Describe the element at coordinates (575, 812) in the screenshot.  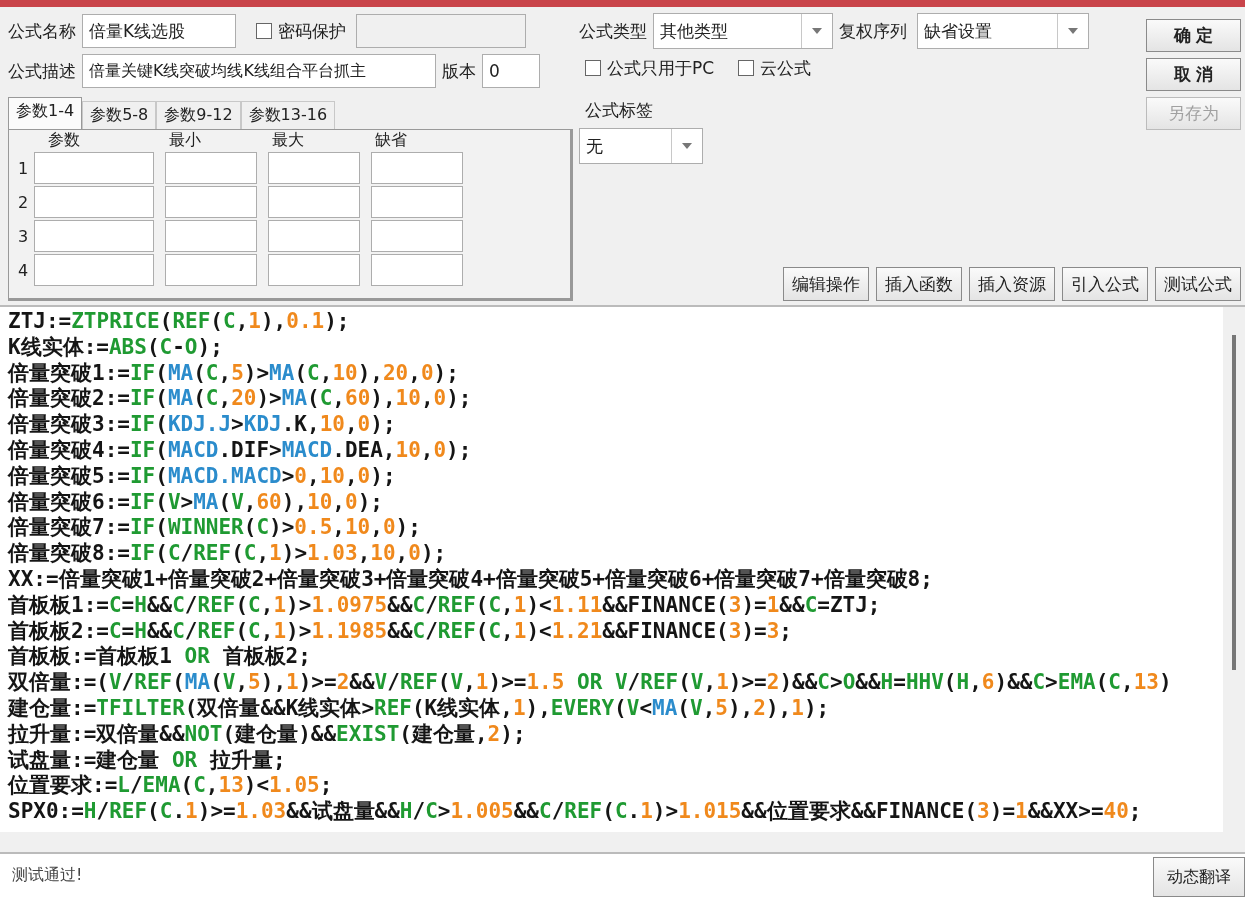
I see `code-line: SPX0:=H/REF(C.1)>=1.03&&试盘量&&H/C>1.005&&C/REF(C.1)>1.015&&位置要求&&FINANCE(3)=1&&XX>=40;` at that location.